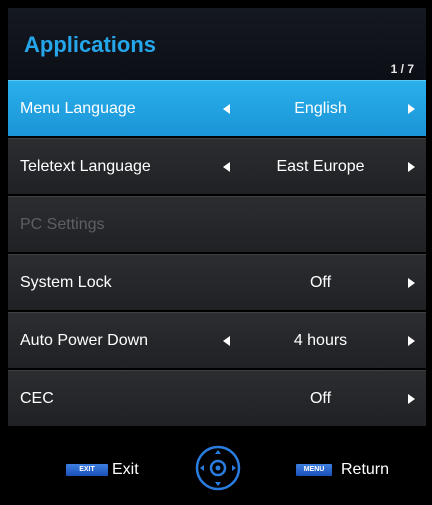 This screenshot has height=505, width=432. Describe the element at coordinates (320, 340) in the screenshot. I see `menu-item-value: 4 hours` at that location.